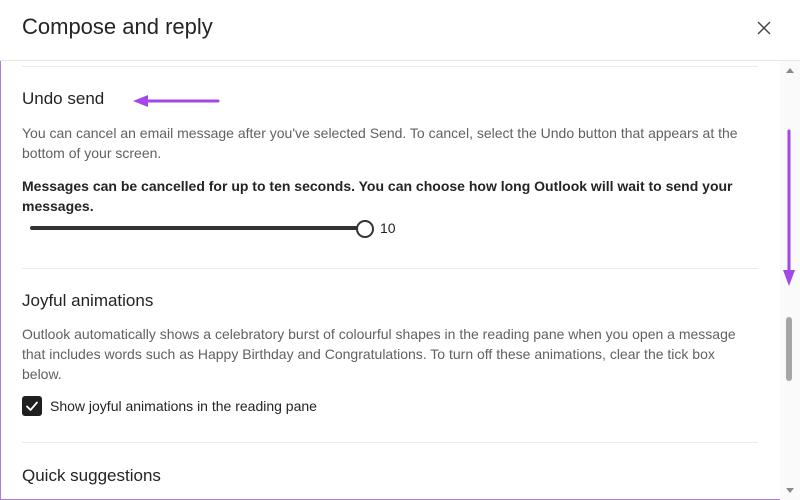 The height and width of the screenshot is (500, 800). Describe the element at coordinates (197, 228) in the screenshot. I see `undo-send-slider-track` at that location.